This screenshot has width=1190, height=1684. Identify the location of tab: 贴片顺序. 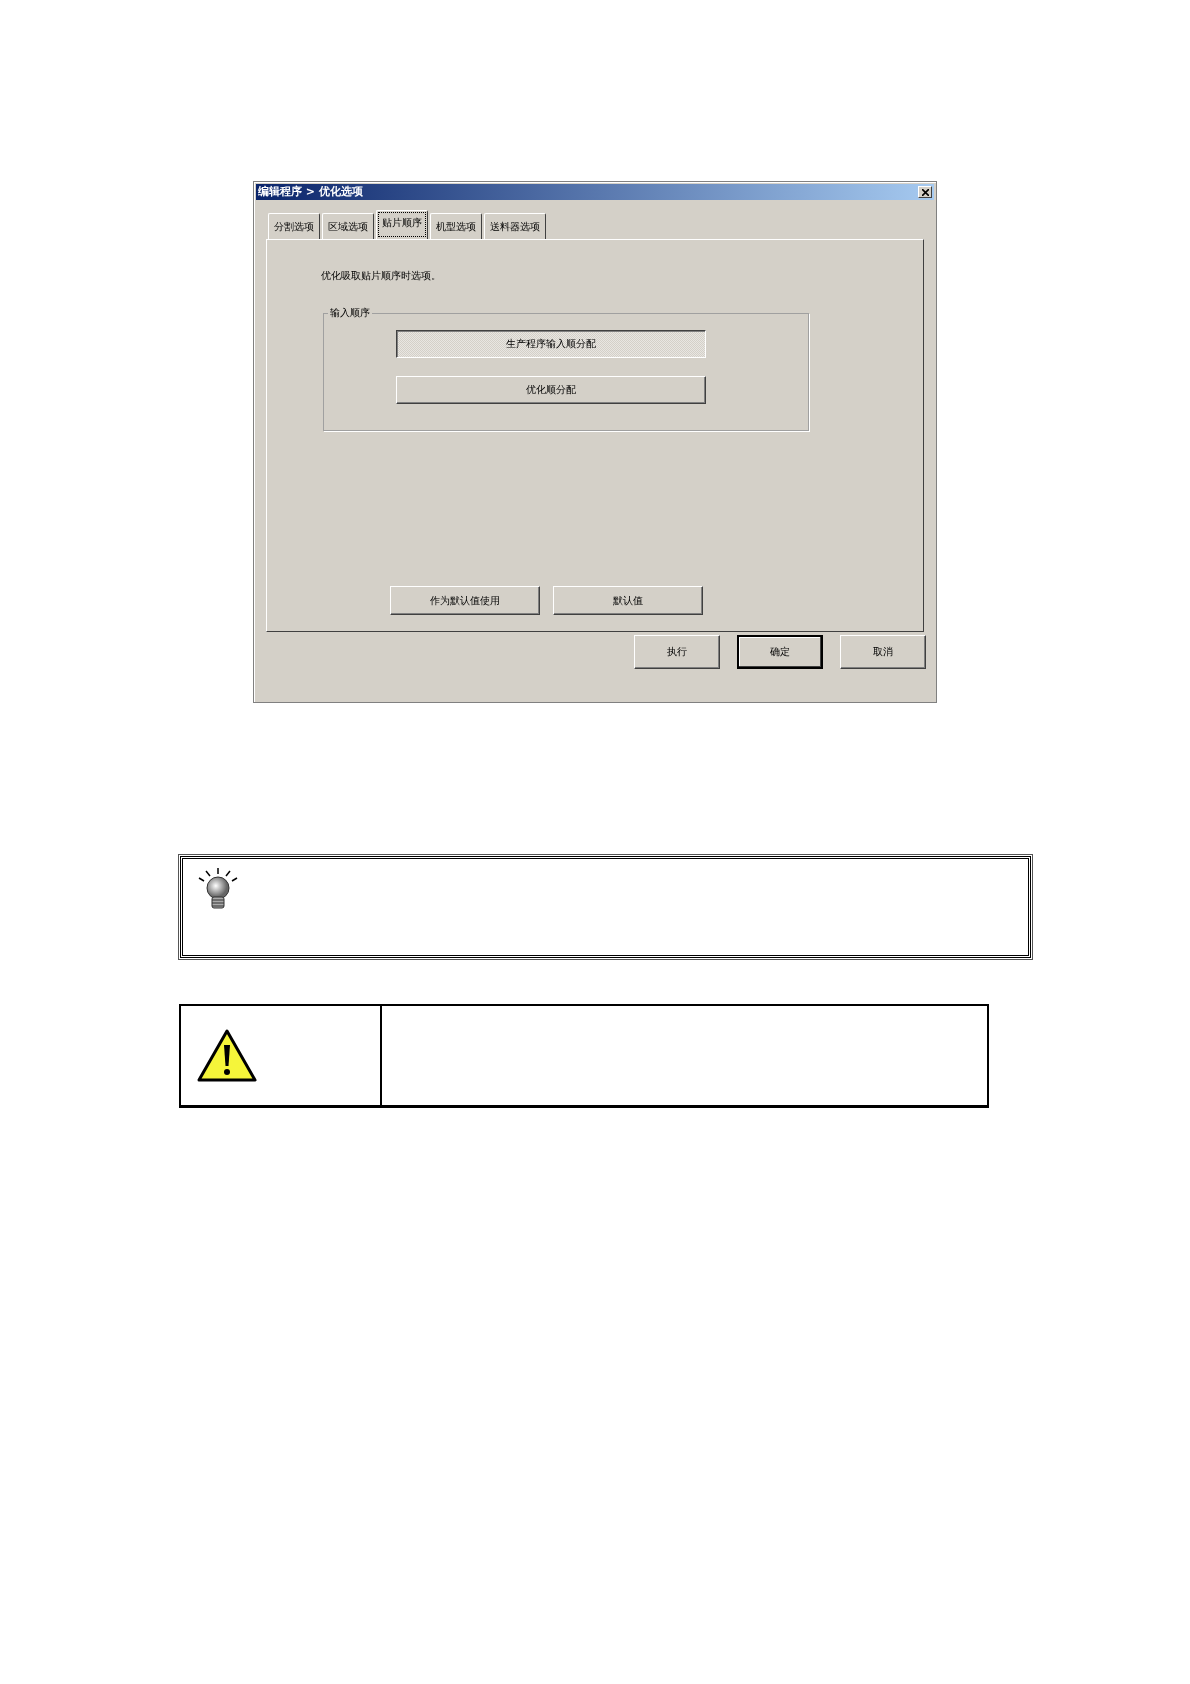
(402, 224).